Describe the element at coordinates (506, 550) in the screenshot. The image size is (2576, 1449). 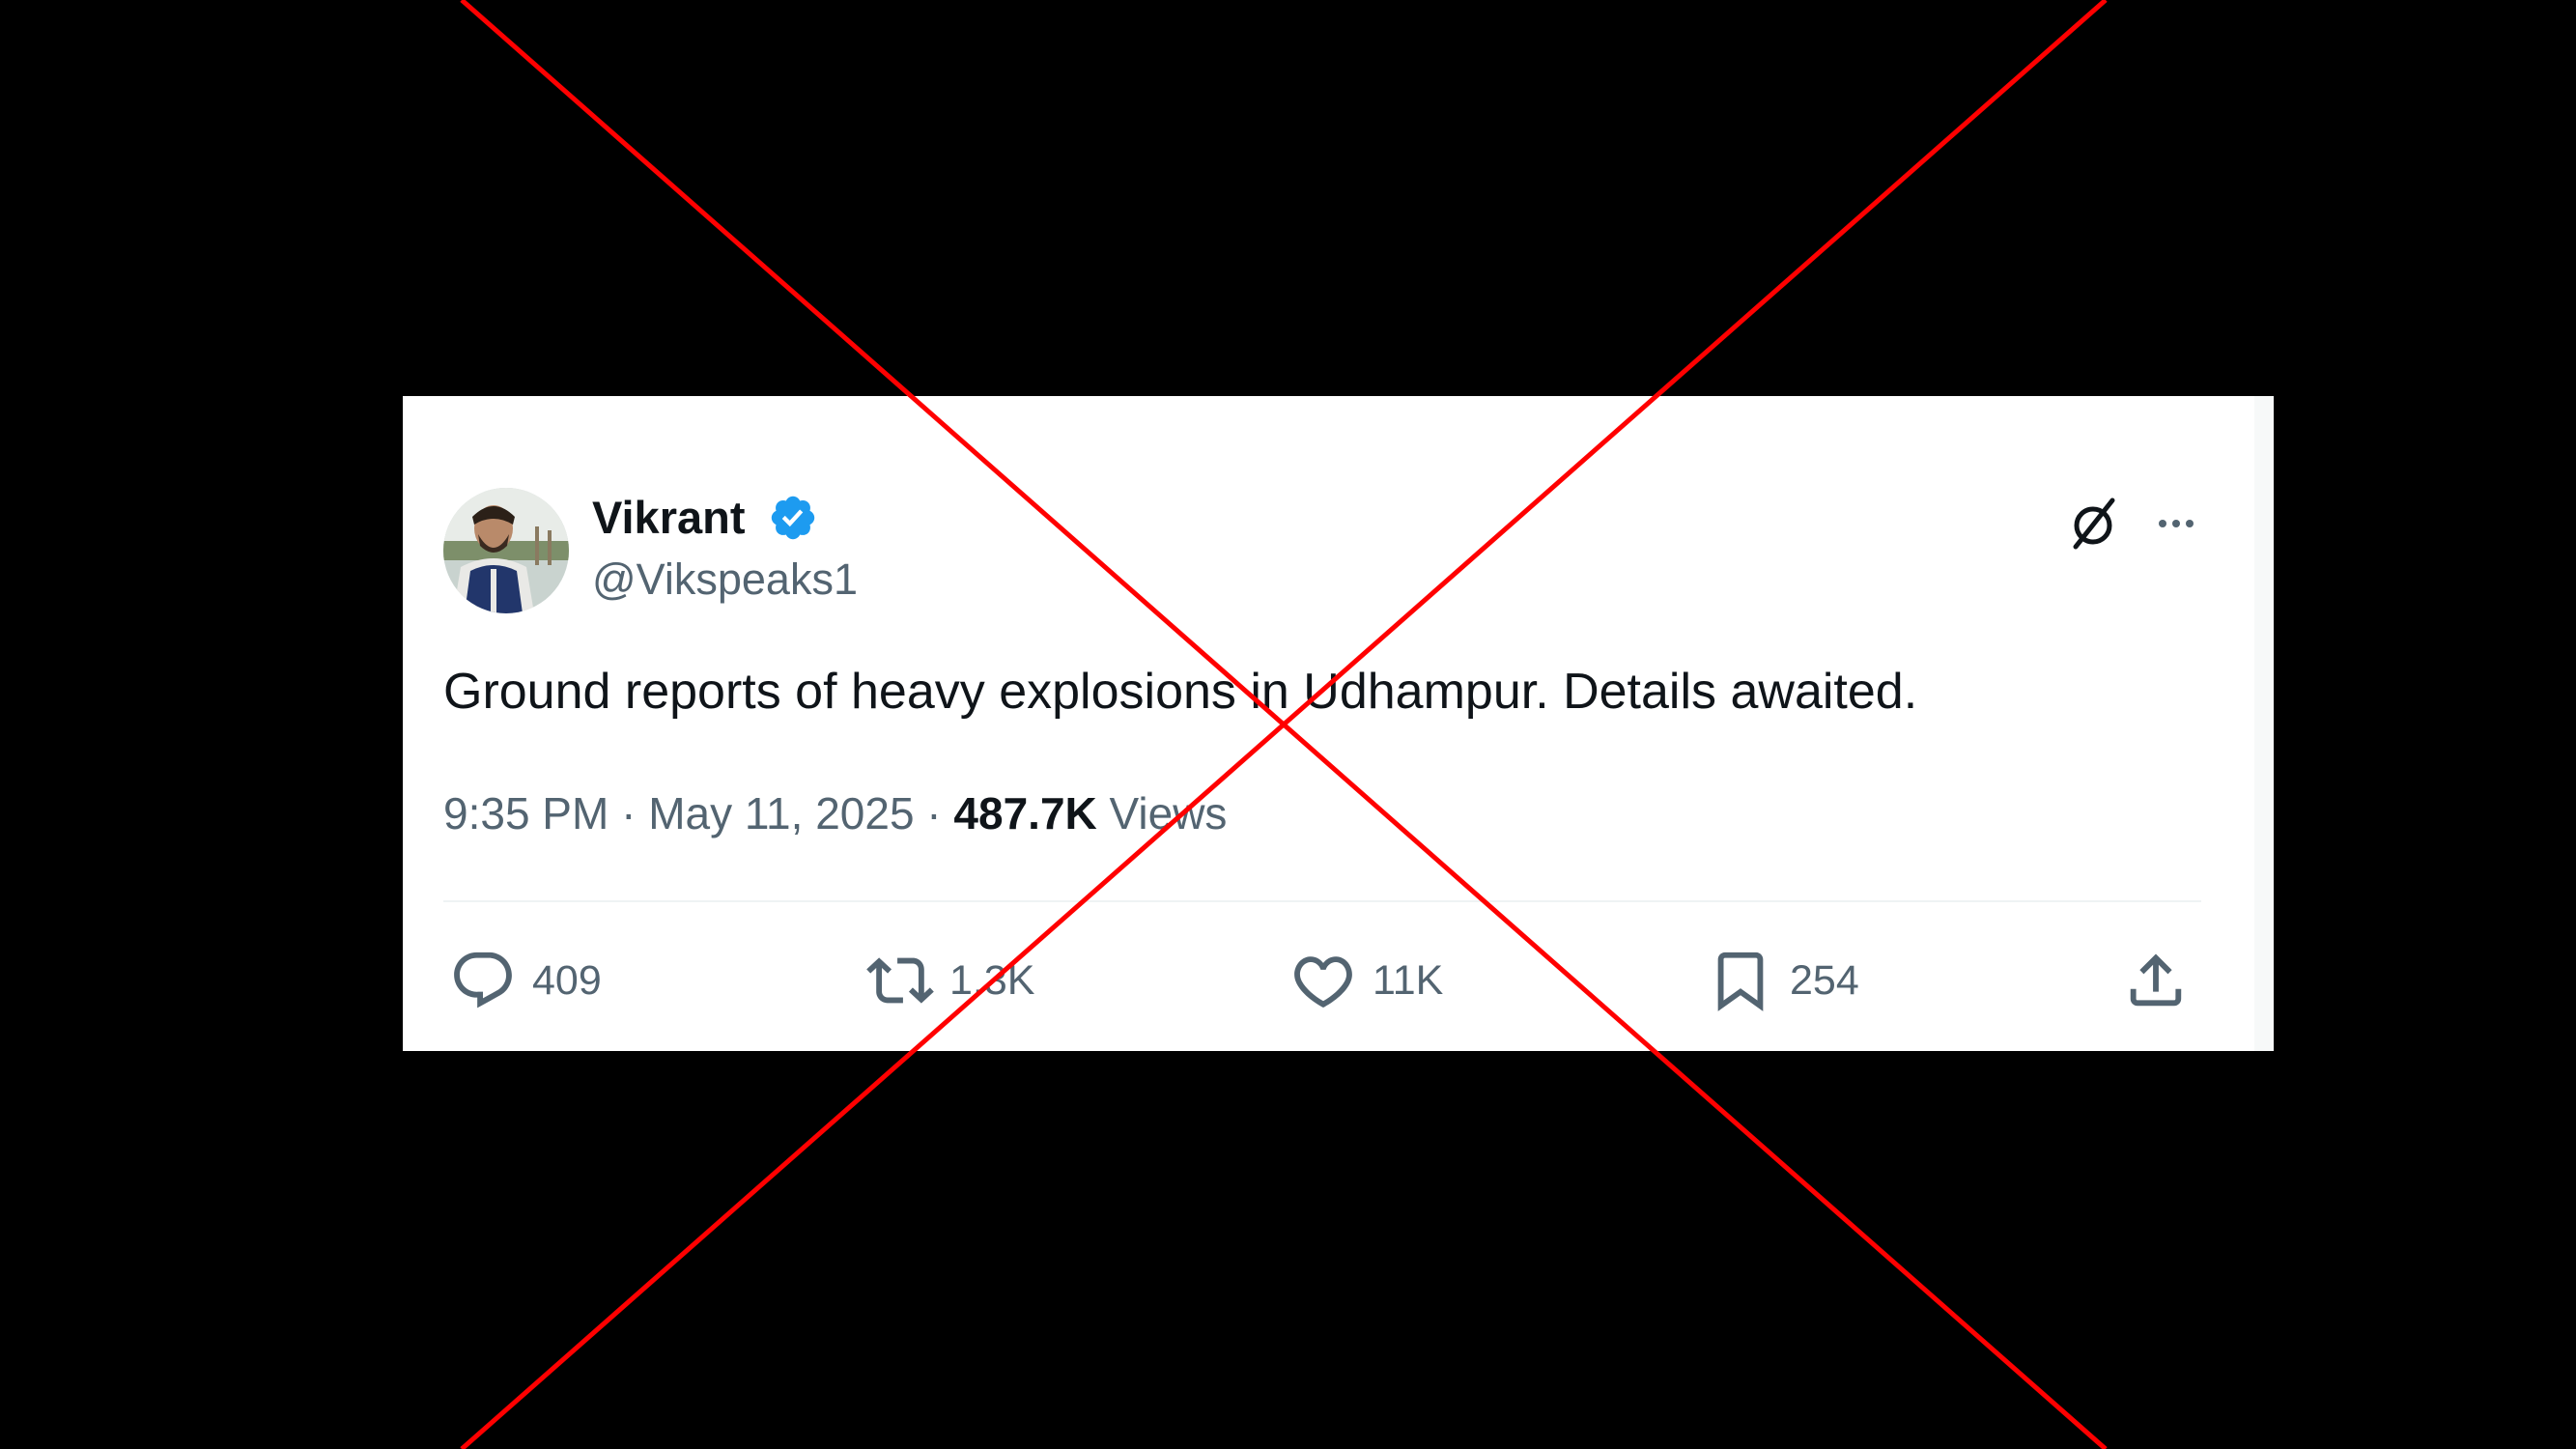
I see `avatar` at that location.